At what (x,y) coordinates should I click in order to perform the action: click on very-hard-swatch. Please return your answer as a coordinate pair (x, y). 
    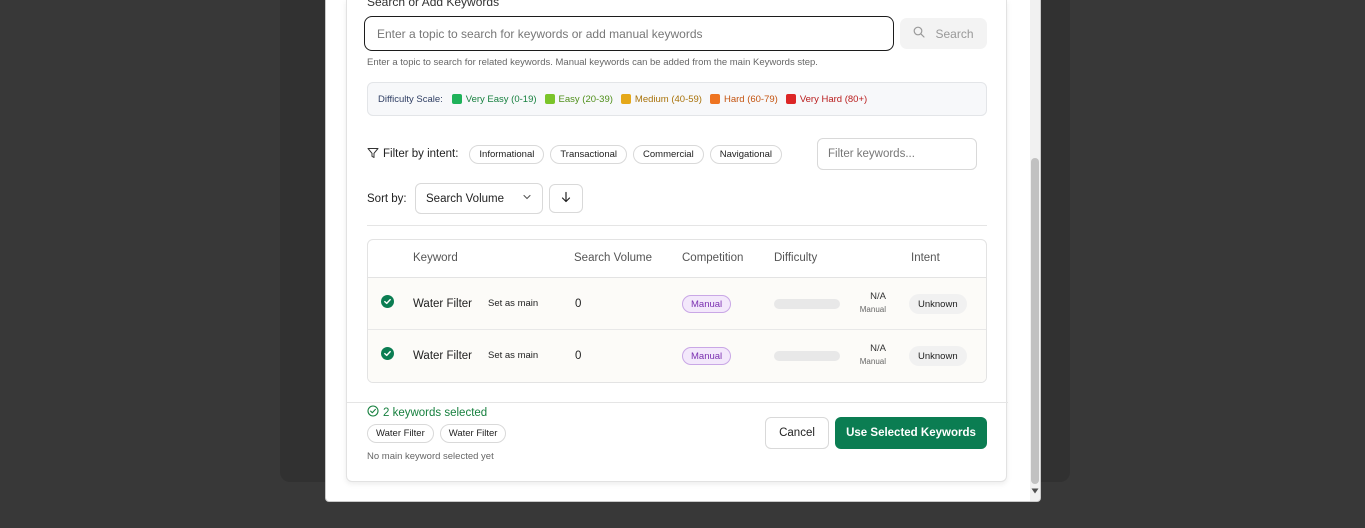
    Looking at the image, I should click on (790, 99).